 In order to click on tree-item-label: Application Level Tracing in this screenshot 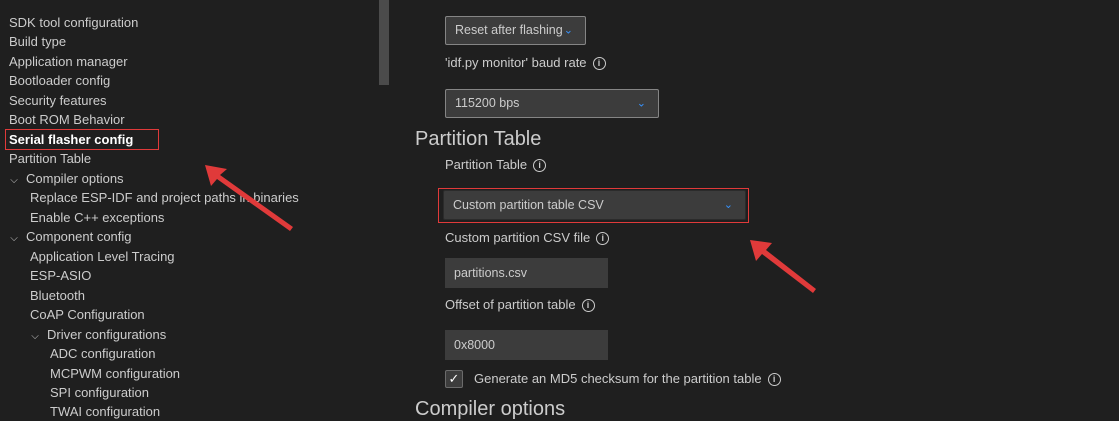, I will do `click(102, 256)`.